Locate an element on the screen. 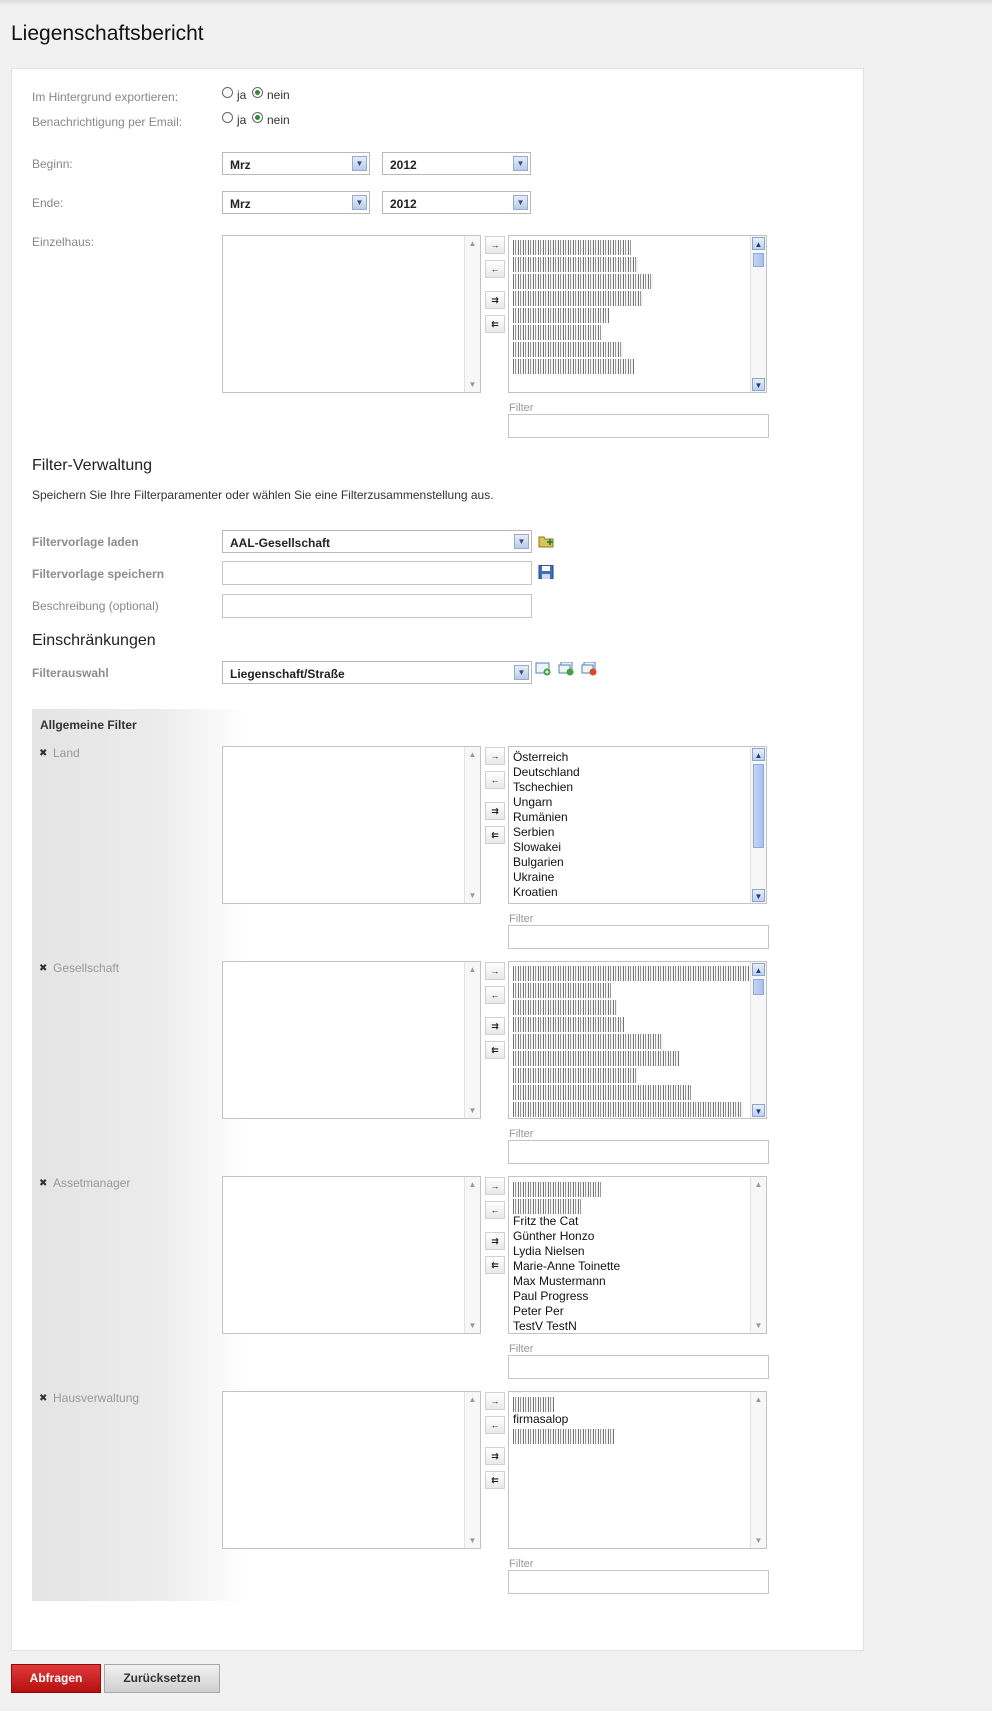 The image size is (992, 1711). list-item: firmasalop is located at coordinates (564, 1419).